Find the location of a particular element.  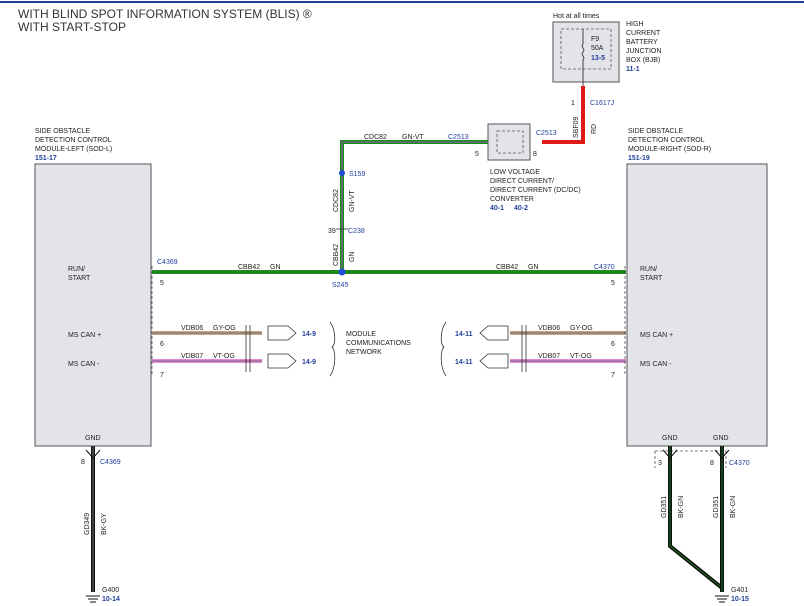

sod-r-pin-plus: 6 is located at coordinates (613, 344).